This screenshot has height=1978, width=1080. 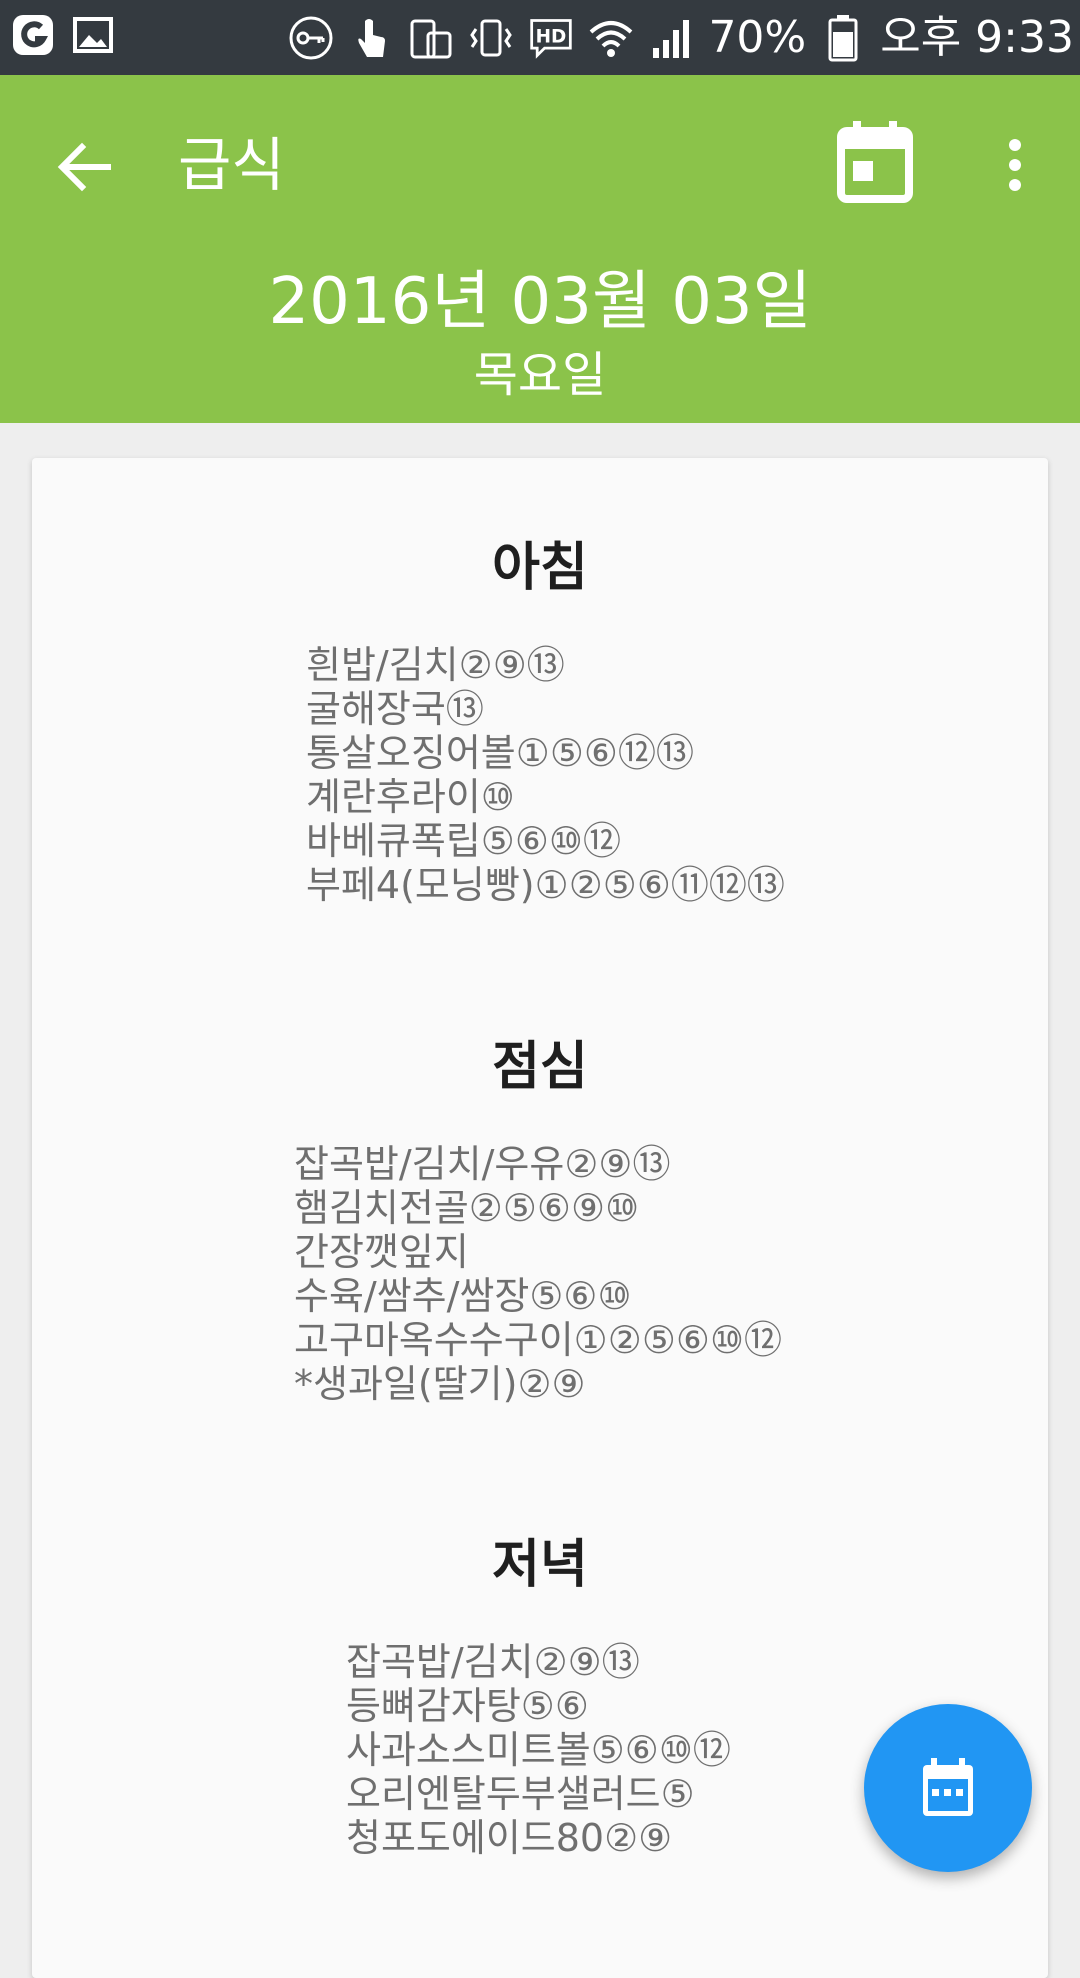 I want to click on back-button, so click(x=84, y=167).